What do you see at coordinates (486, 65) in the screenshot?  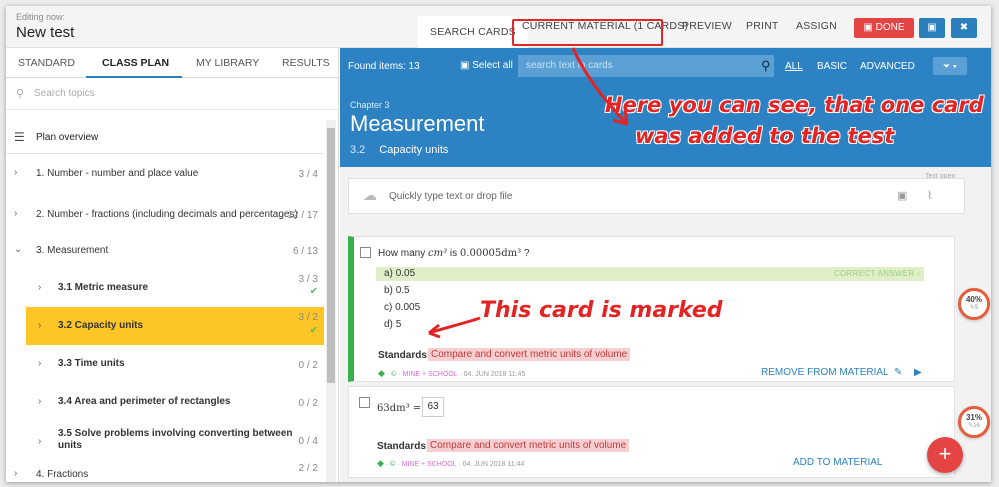 I see `select-all-checkbox: ▣ Select all` at bounding box center [486, 65].